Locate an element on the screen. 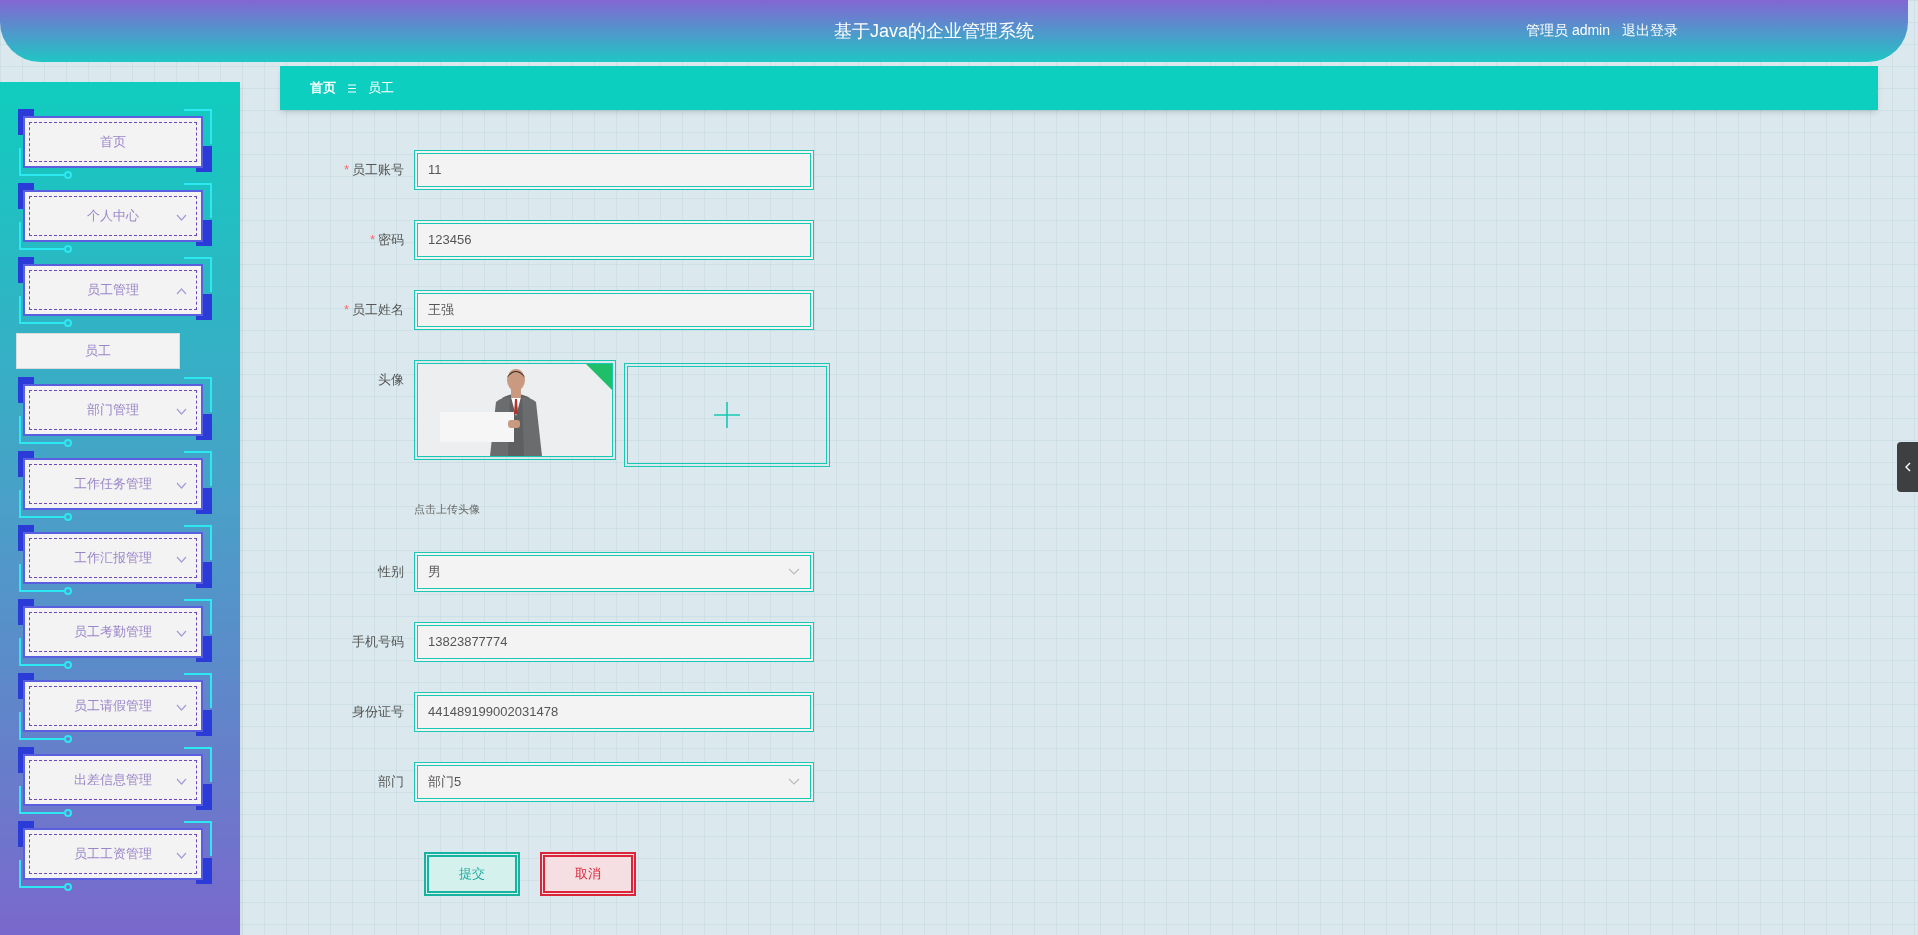 The width and height of the screenshot is (1918, 935). menu-item: 首页 is located at coordinates (113, 142).